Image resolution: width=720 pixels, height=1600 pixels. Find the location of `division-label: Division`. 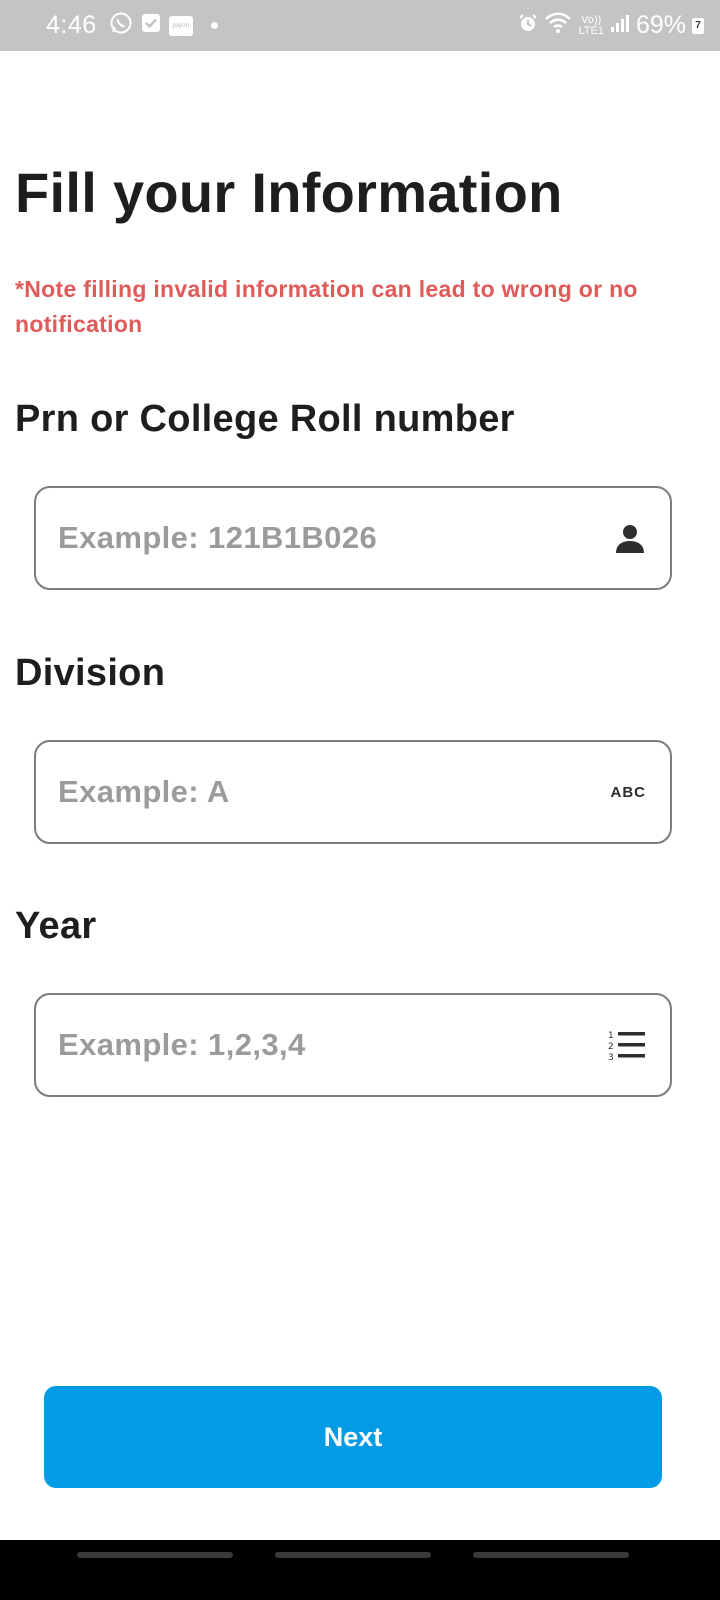

division-label: Division is located at coordinates (90, 673).